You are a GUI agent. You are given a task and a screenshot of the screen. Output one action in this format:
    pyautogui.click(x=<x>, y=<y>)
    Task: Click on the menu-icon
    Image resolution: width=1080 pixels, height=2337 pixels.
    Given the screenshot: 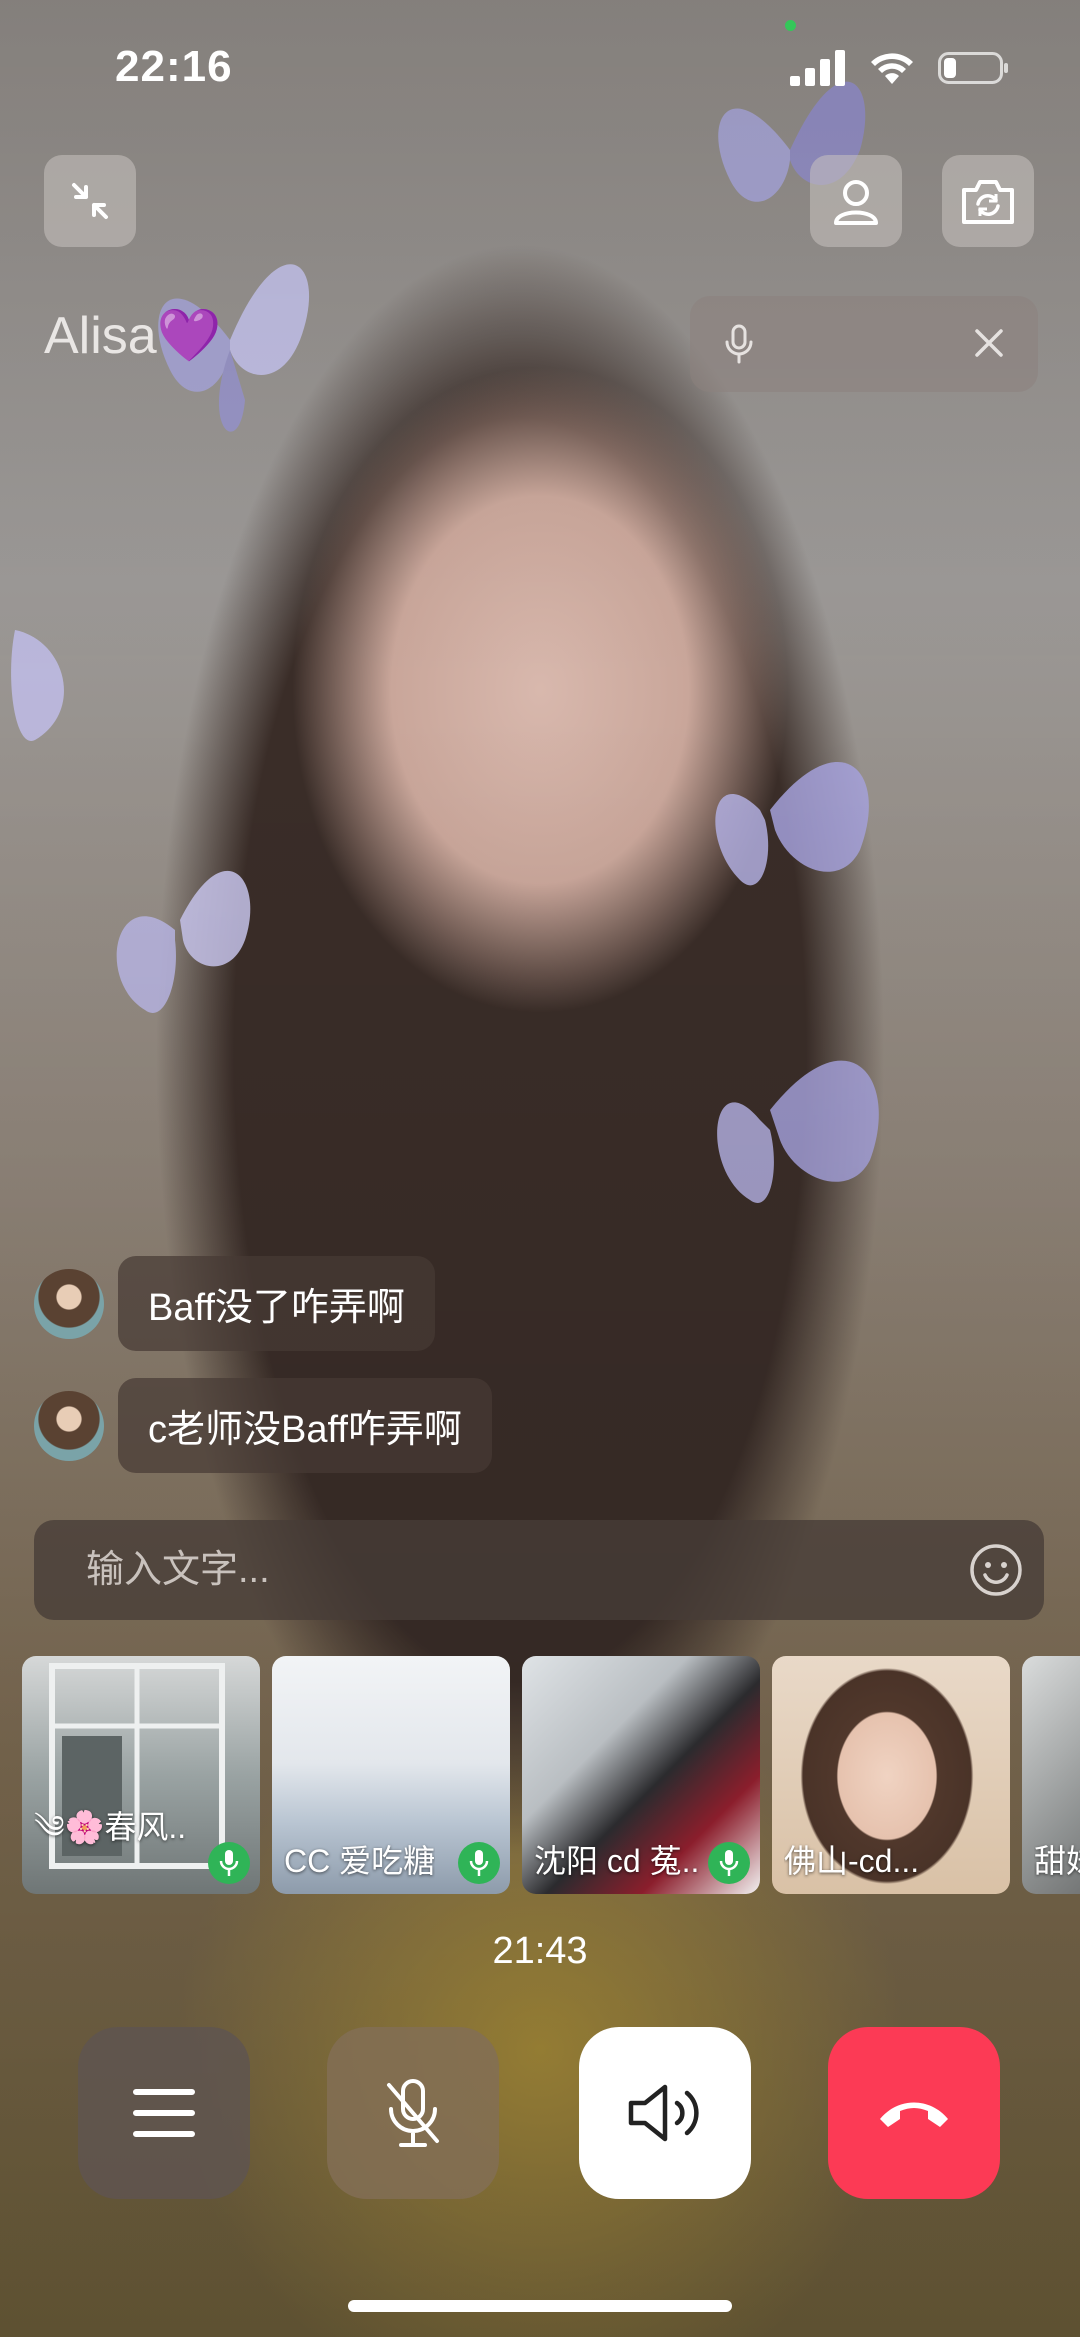 What is the action you would take?
    pyautogui.click(x=164, y=2113)
    